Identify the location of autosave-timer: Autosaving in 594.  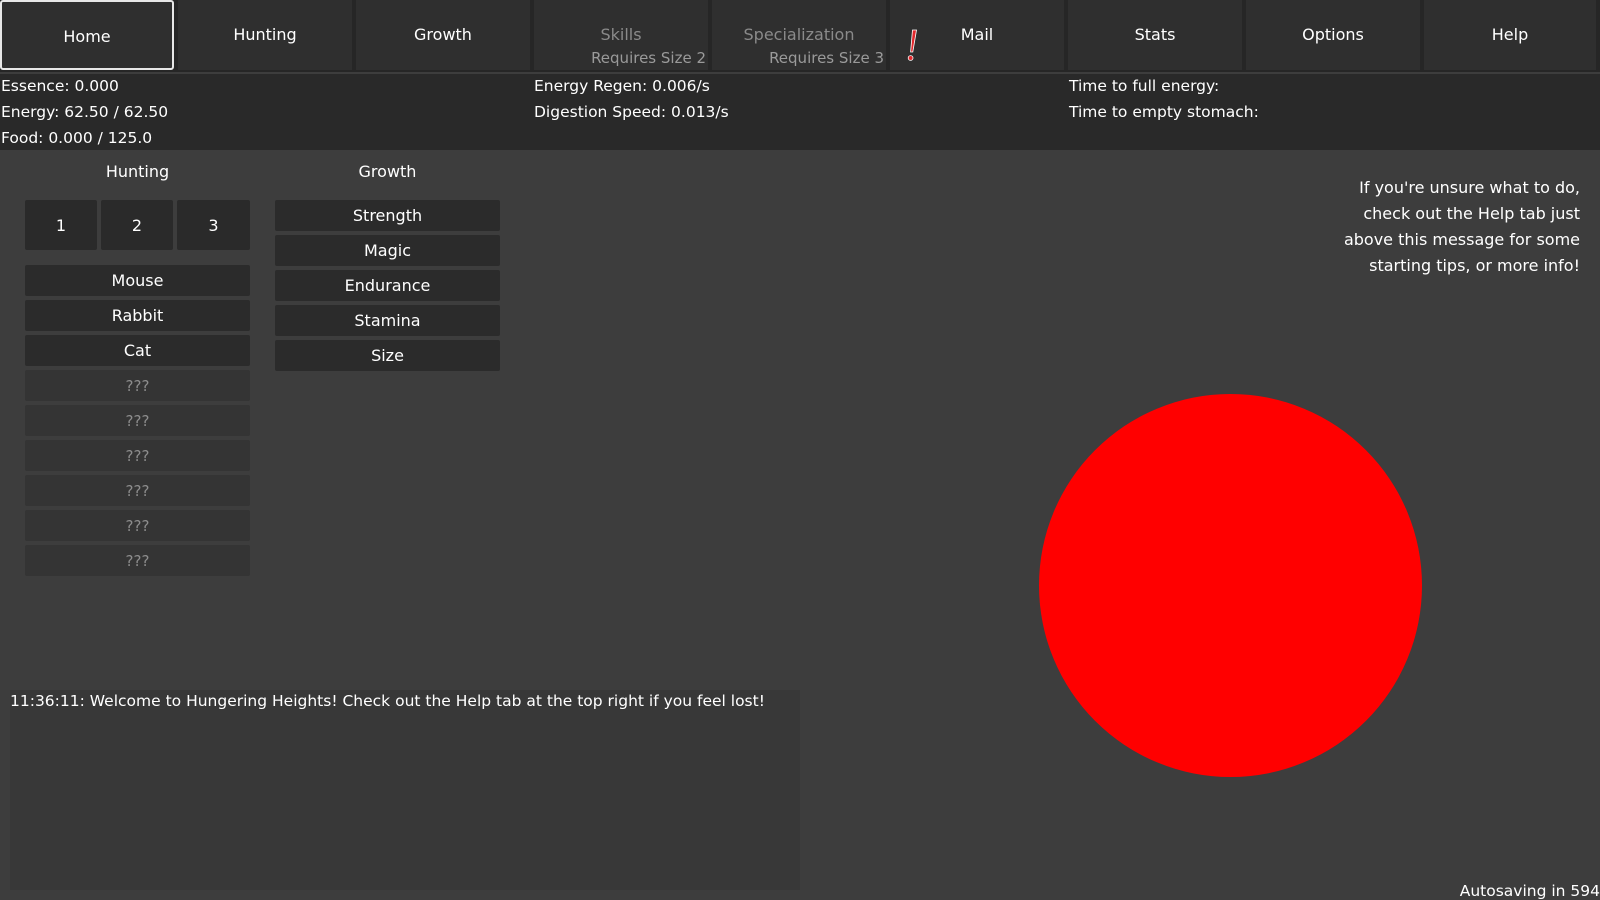
(1529, 891).